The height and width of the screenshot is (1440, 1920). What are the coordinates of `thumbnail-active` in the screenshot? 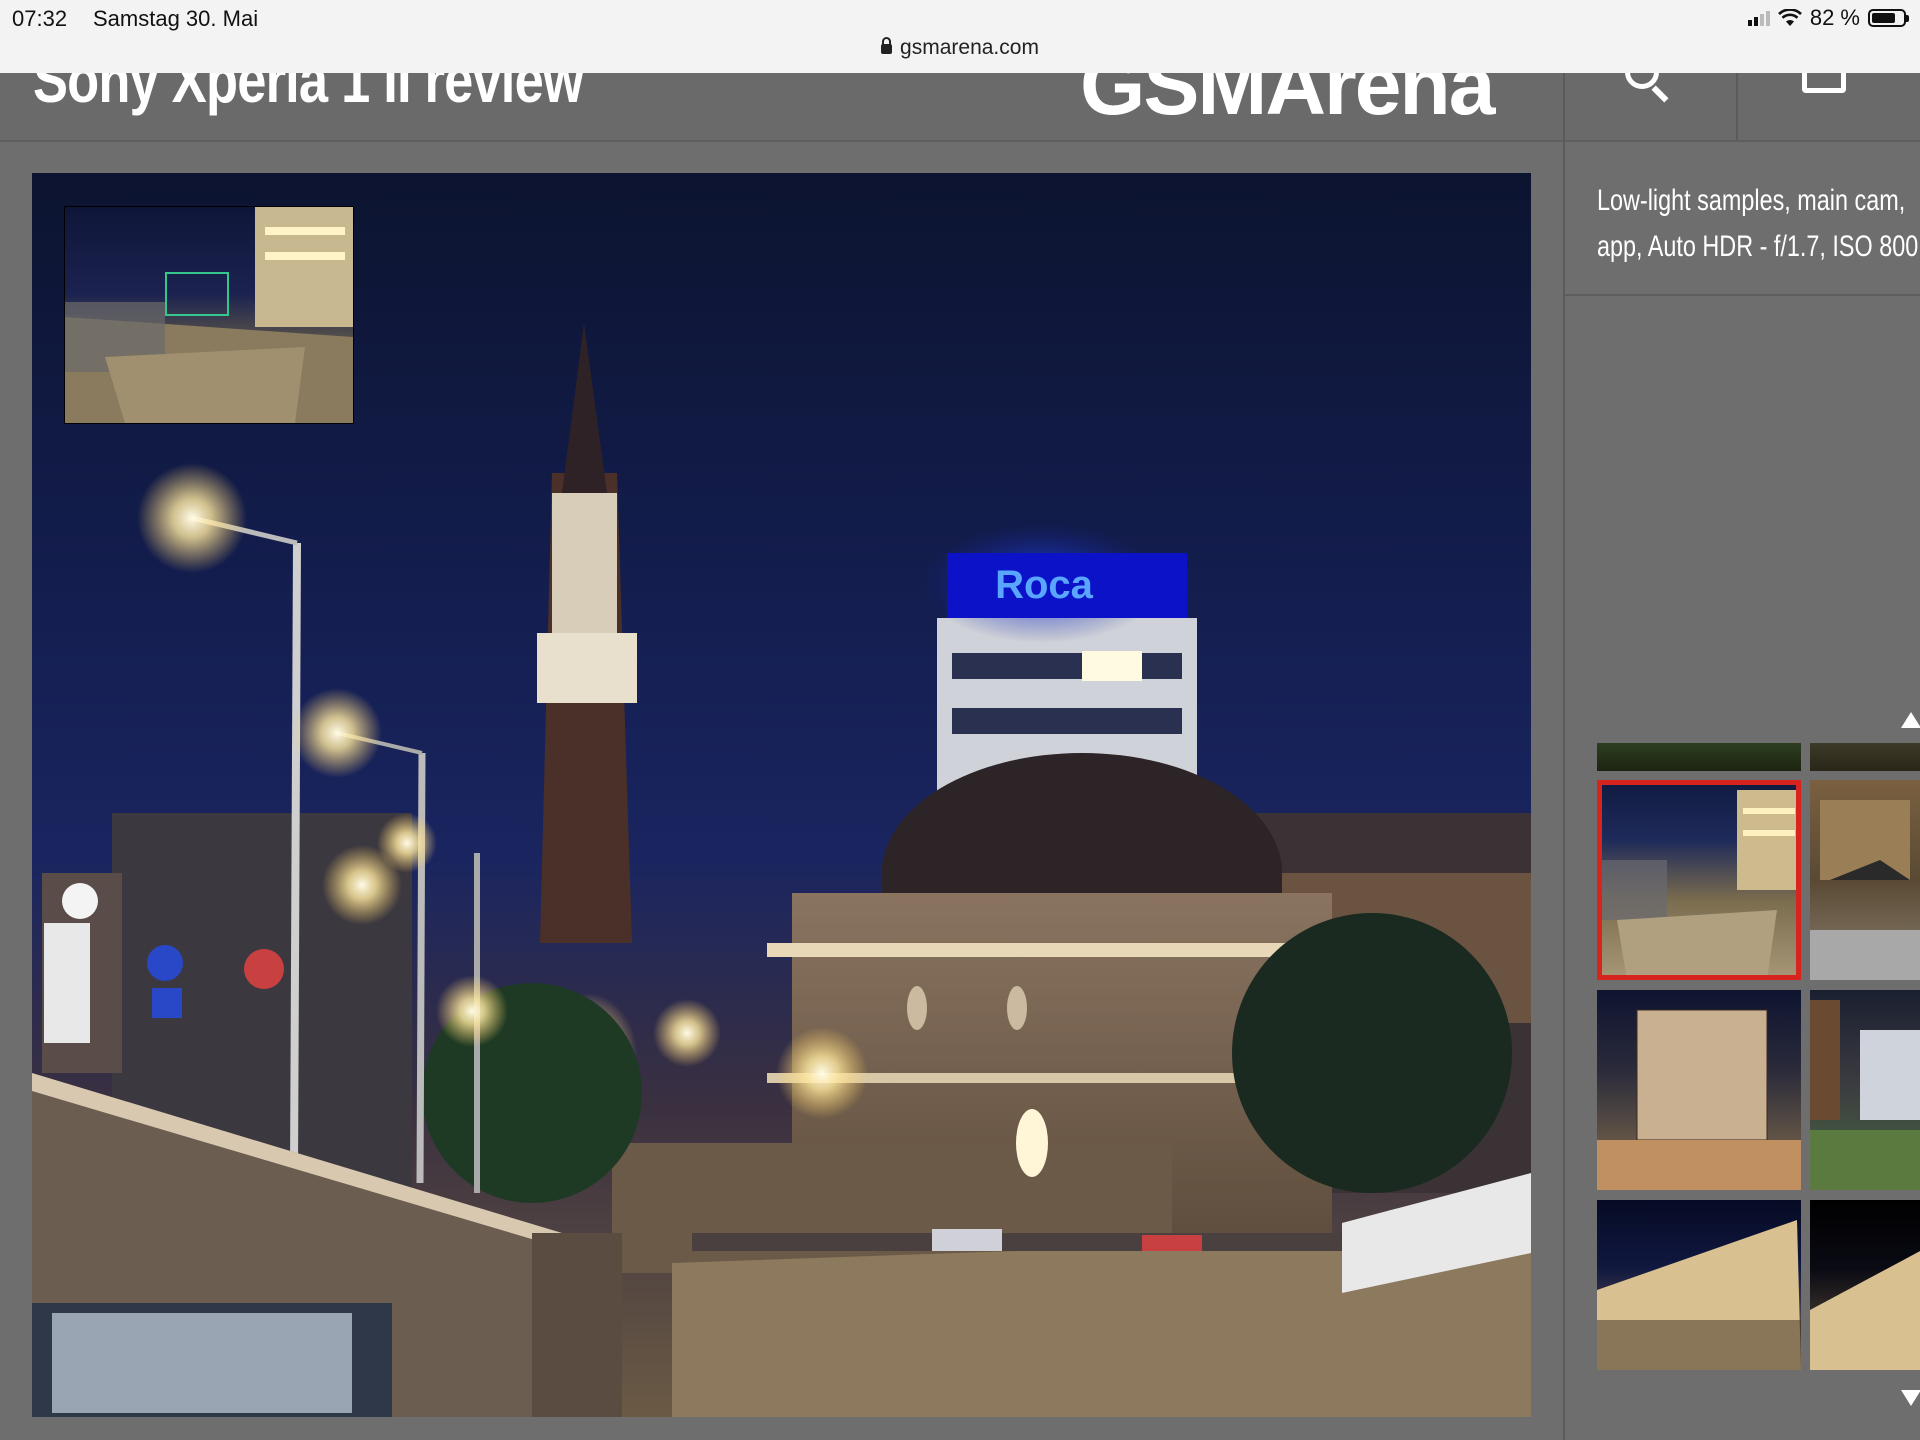 It's located at (1699, 880).